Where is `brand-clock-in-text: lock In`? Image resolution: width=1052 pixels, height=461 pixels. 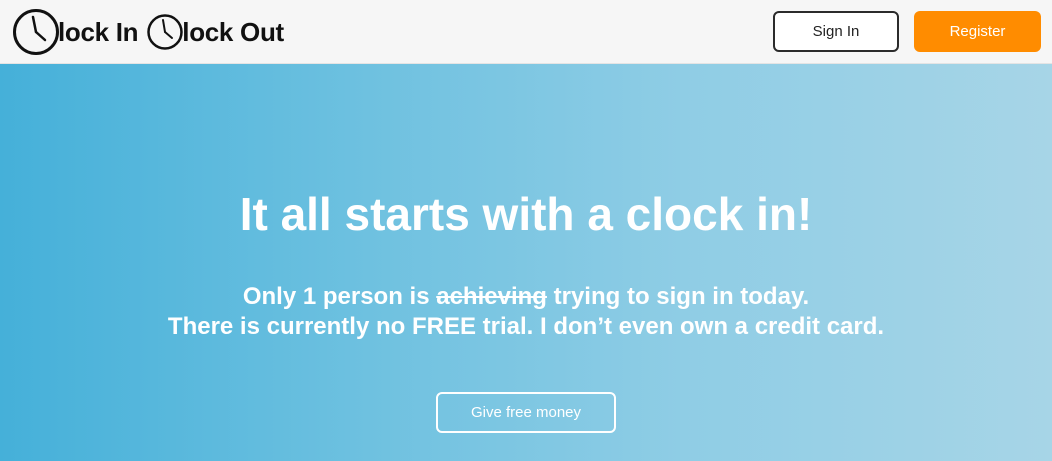 brand-clock-in-text: lock In is located at coordinates (98, 31).